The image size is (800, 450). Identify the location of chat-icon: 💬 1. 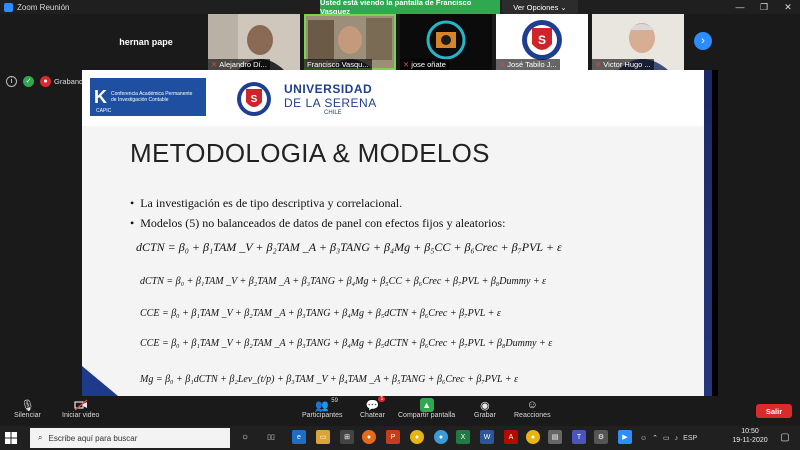
(375, 404).